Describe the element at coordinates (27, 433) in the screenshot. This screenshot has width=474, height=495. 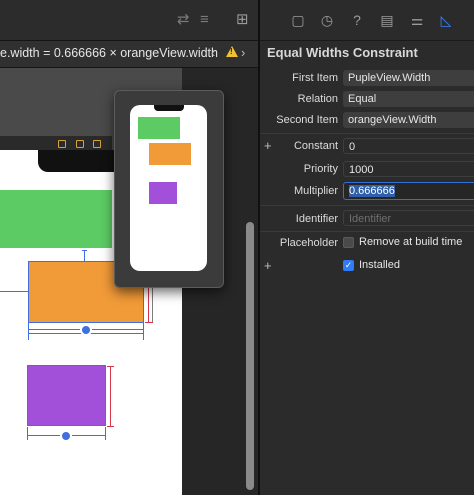
I see `purple-width-guide-left` at that location.